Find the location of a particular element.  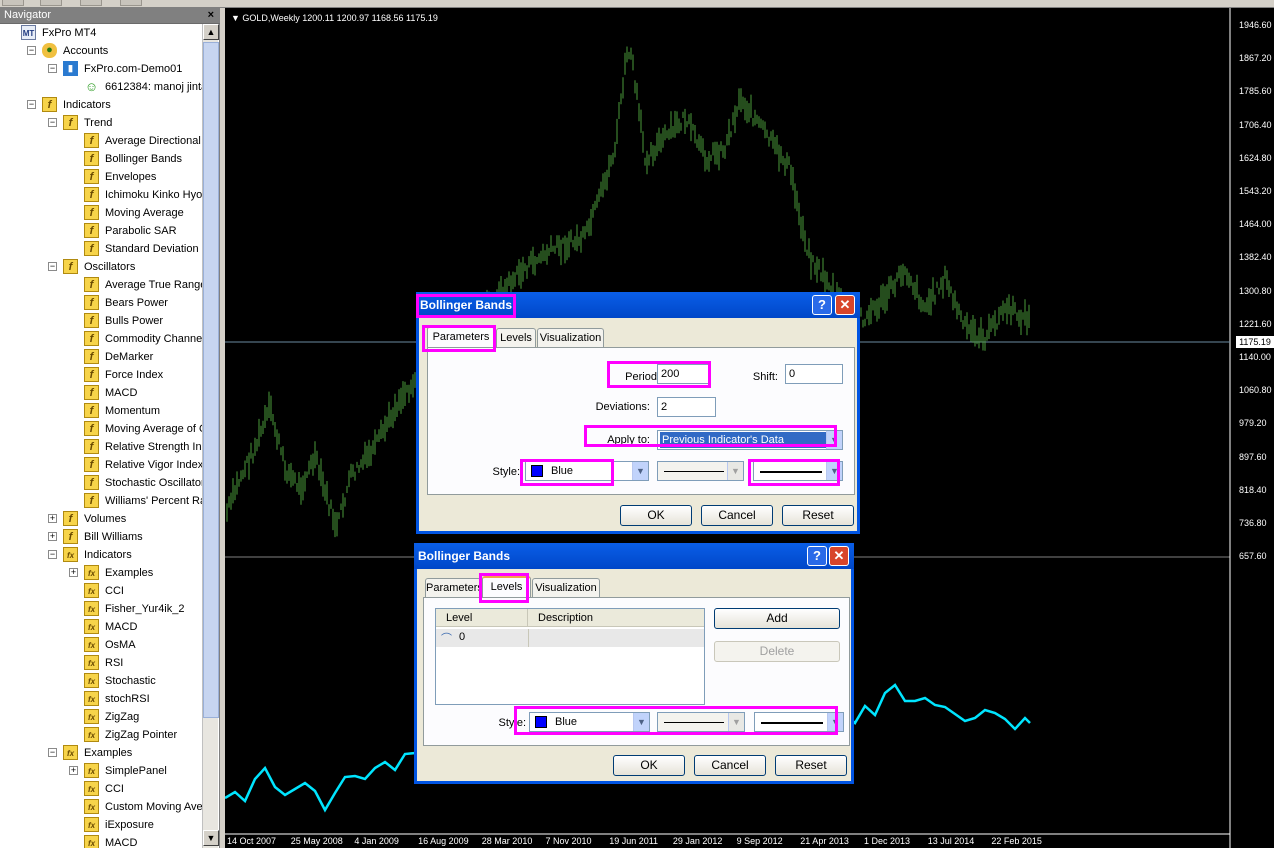

column-description: Description is located at coordinates (616, 618).